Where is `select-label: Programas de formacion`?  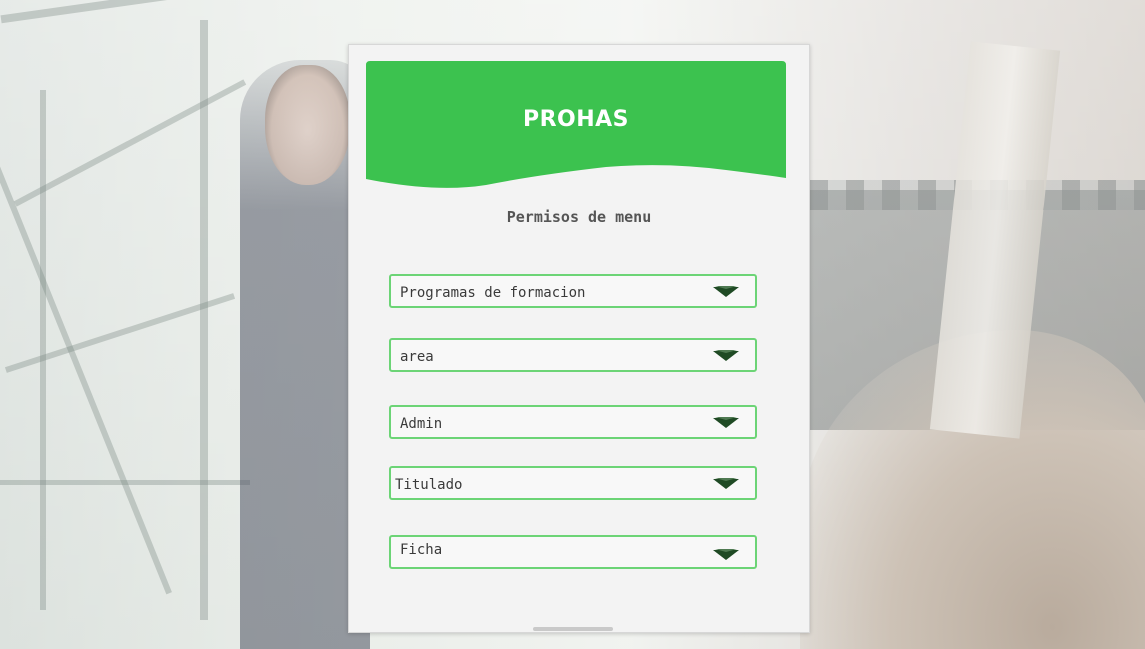 select-label: Programas de formacion is located at coordinates (493, 293).